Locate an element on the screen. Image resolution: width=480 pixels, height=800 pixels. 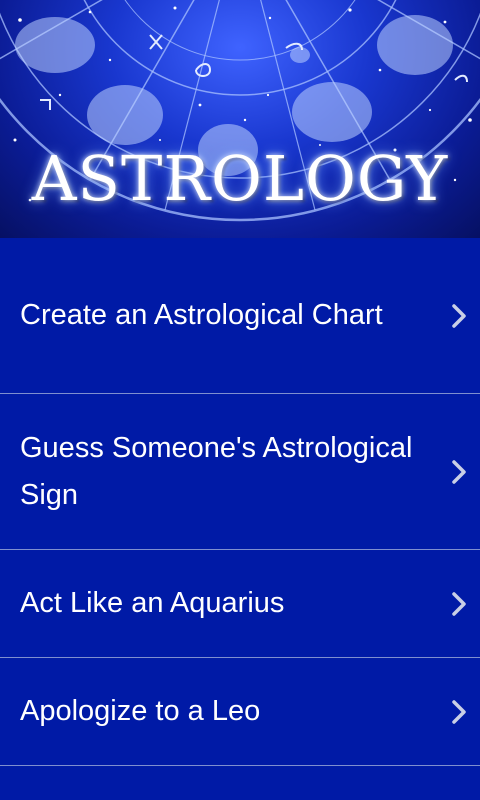
menu-item-label: Apologize to a Leo is located at coordinates (140, 711).